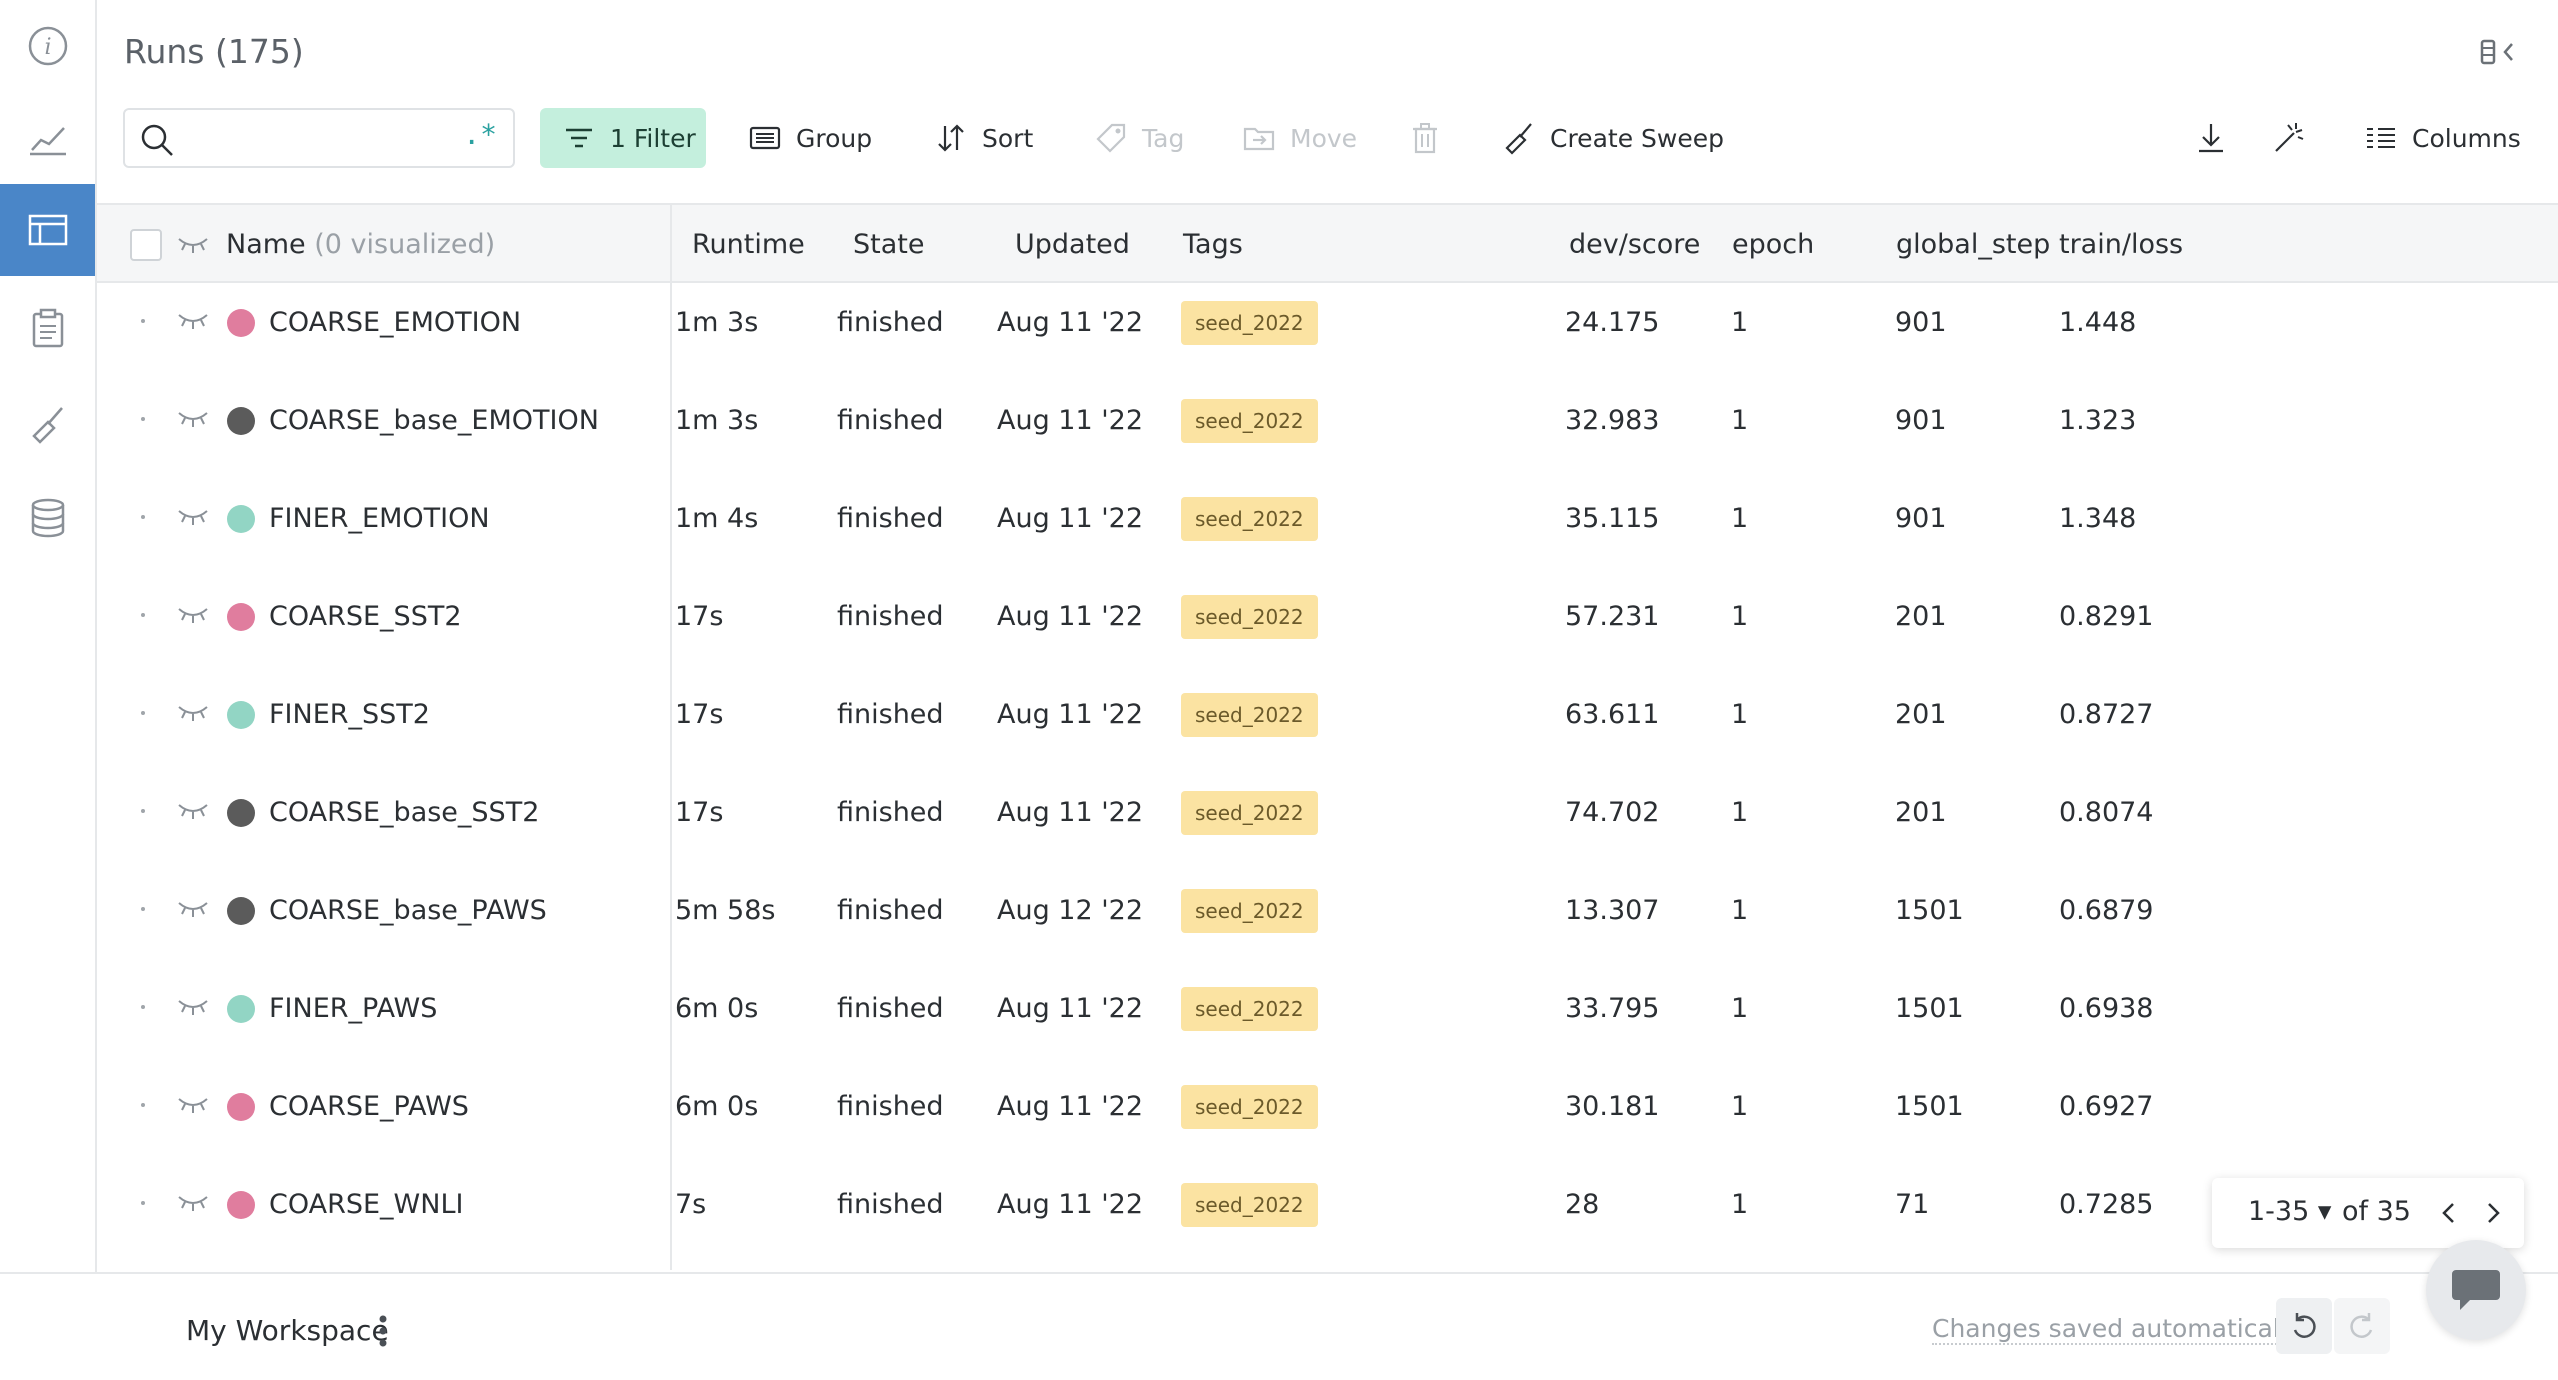 Image resolution: width=2558 pixels, height=1380 pixels. Describe the element at coordinates (2121, 244) in the screenshot. I see `column-header-train-loss: train/loss` at that location.